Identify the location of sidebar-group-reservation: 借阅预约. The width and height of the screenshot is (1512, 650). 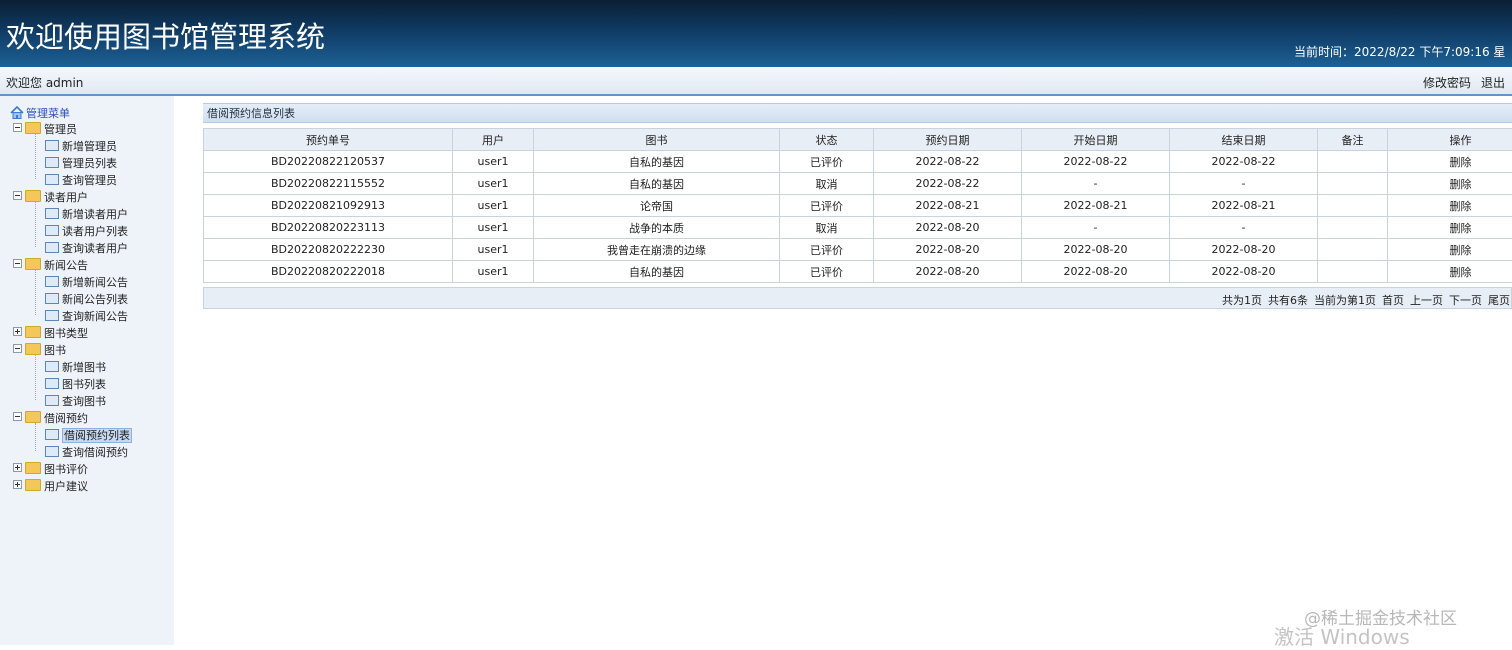
(50, 418).